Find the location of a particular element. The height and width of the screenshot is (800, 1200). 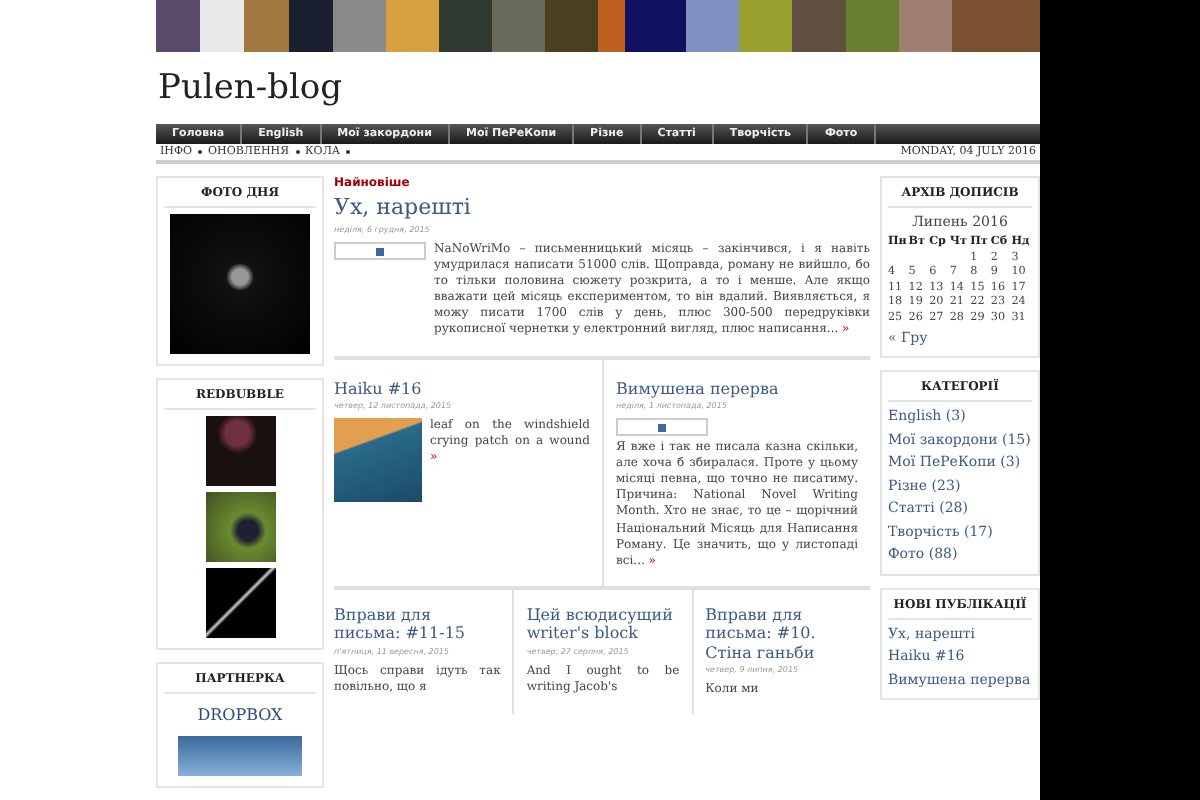

post-title: Цей всюдисущий writer's block is located at coordinates (603, 624).